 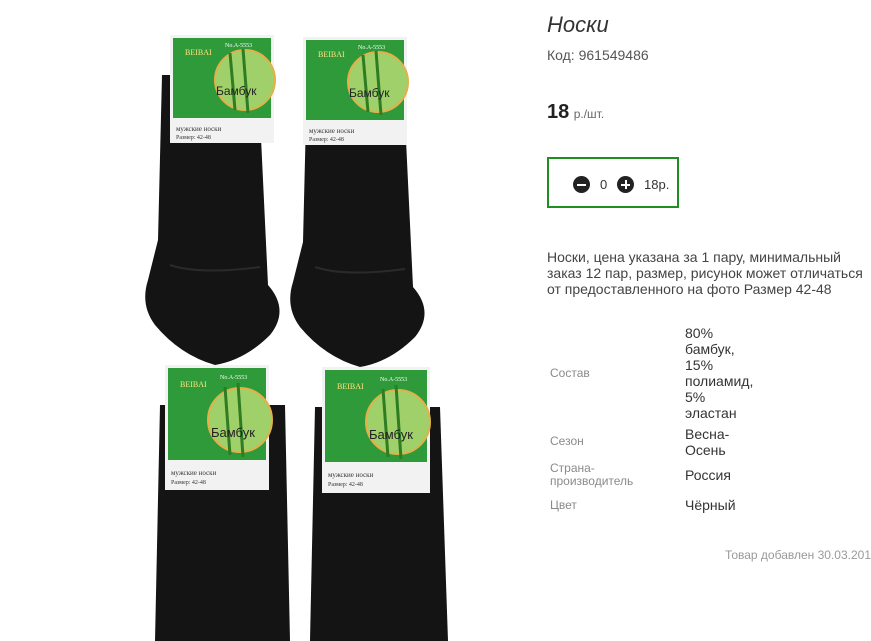 What do you see at coordinates (695, 397) in the screenshot?
I see `composition-line: 5%` at bounding box center [695, 397].